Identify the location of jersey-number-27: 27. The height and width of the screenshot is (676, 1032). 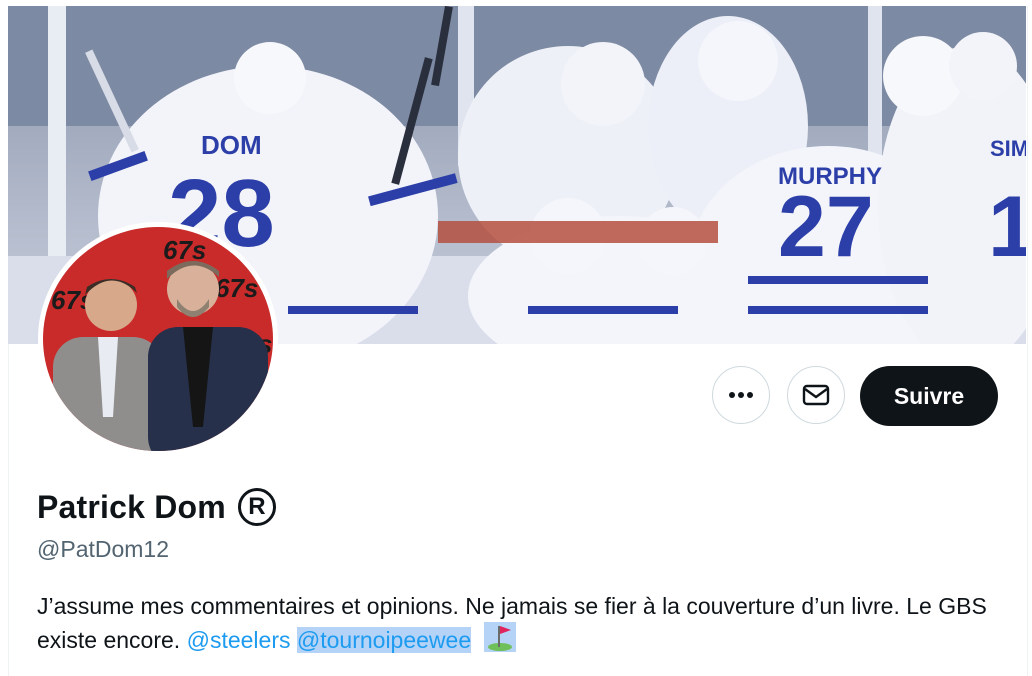
(826, 227).